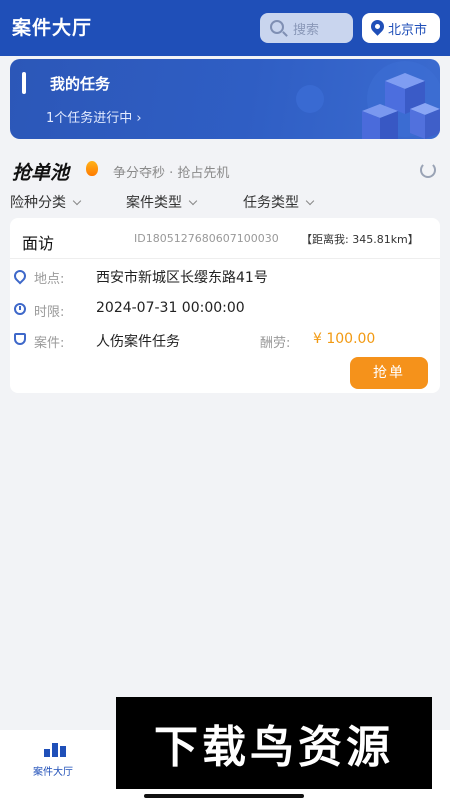 The width and height of the screenshot is (450, 800). I want to click on search-icon, so click(277, 27).